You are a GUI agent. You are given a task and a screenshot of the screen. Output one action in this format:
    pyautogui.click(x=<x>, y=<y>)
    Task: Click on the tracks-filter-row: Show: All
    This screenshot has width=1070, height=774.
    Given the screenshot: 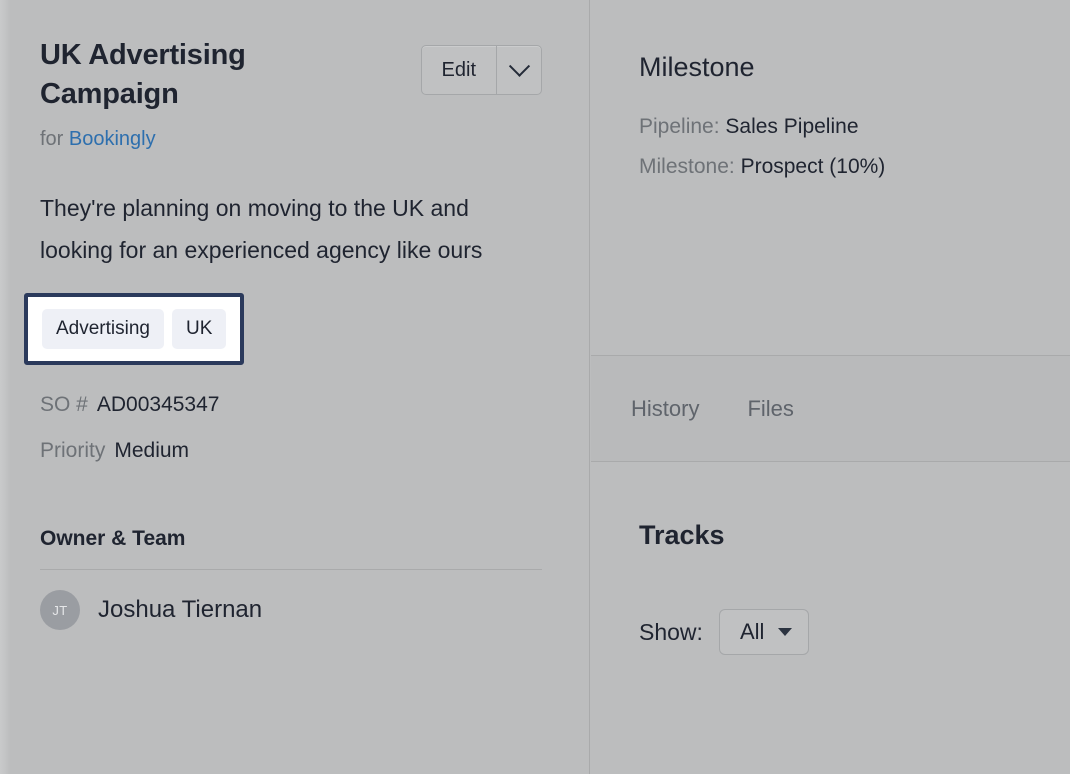 What is the action you would take?
    pyautogui.click(x=724, y=632)
    